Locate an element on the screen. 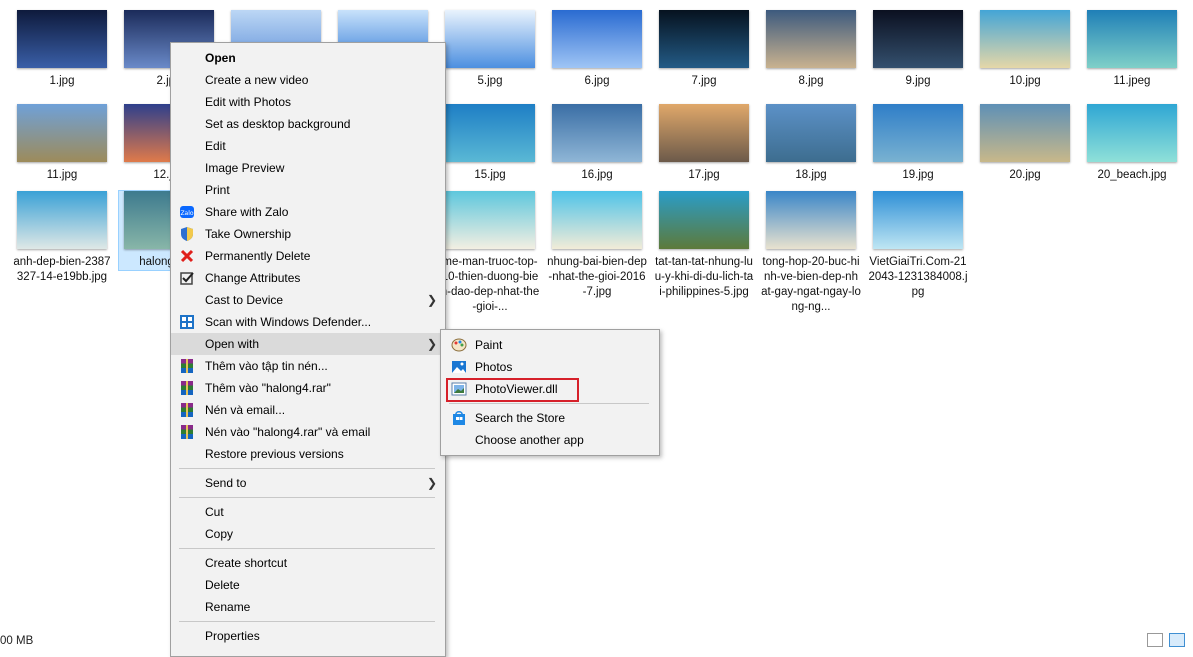  file-name: 6.jpg is located at coordinates (597, 81).